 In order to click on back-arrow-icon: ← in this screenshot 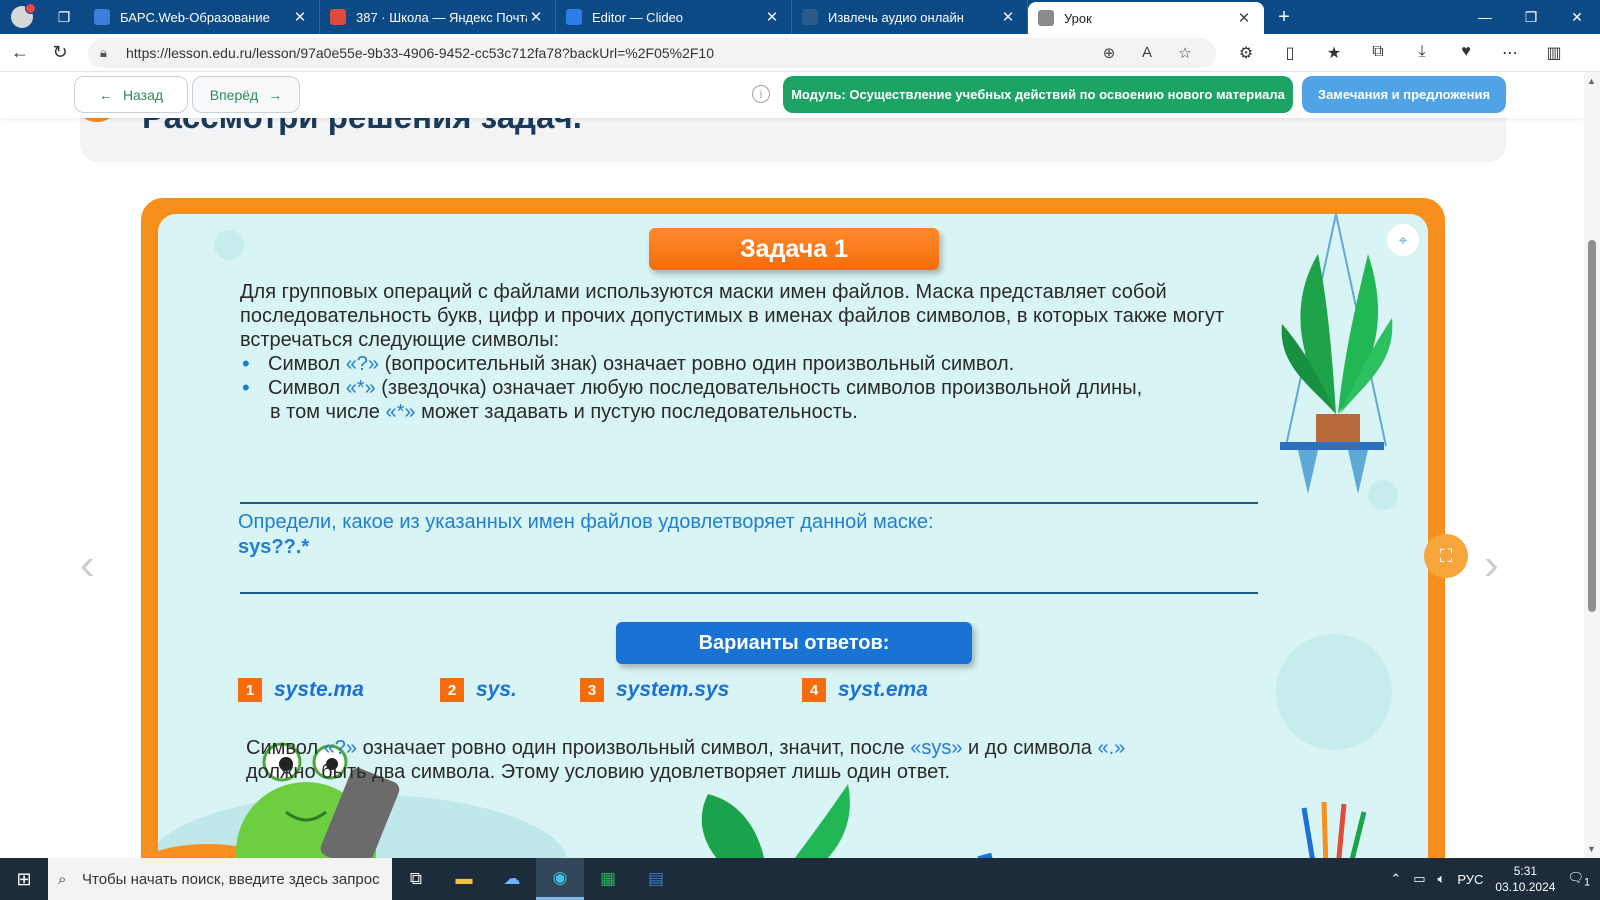, I will do `click(20, 52)`.